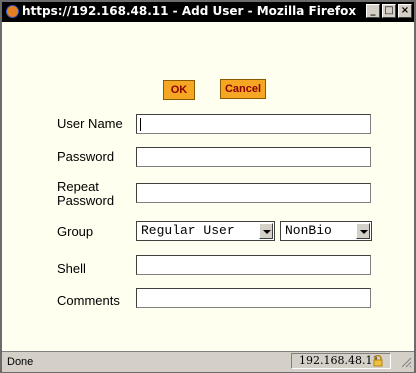 Image resolution: width=416 pixels, height=373 pixels. I want to click on status-host: 192.168.48.11, so click(341, 361).